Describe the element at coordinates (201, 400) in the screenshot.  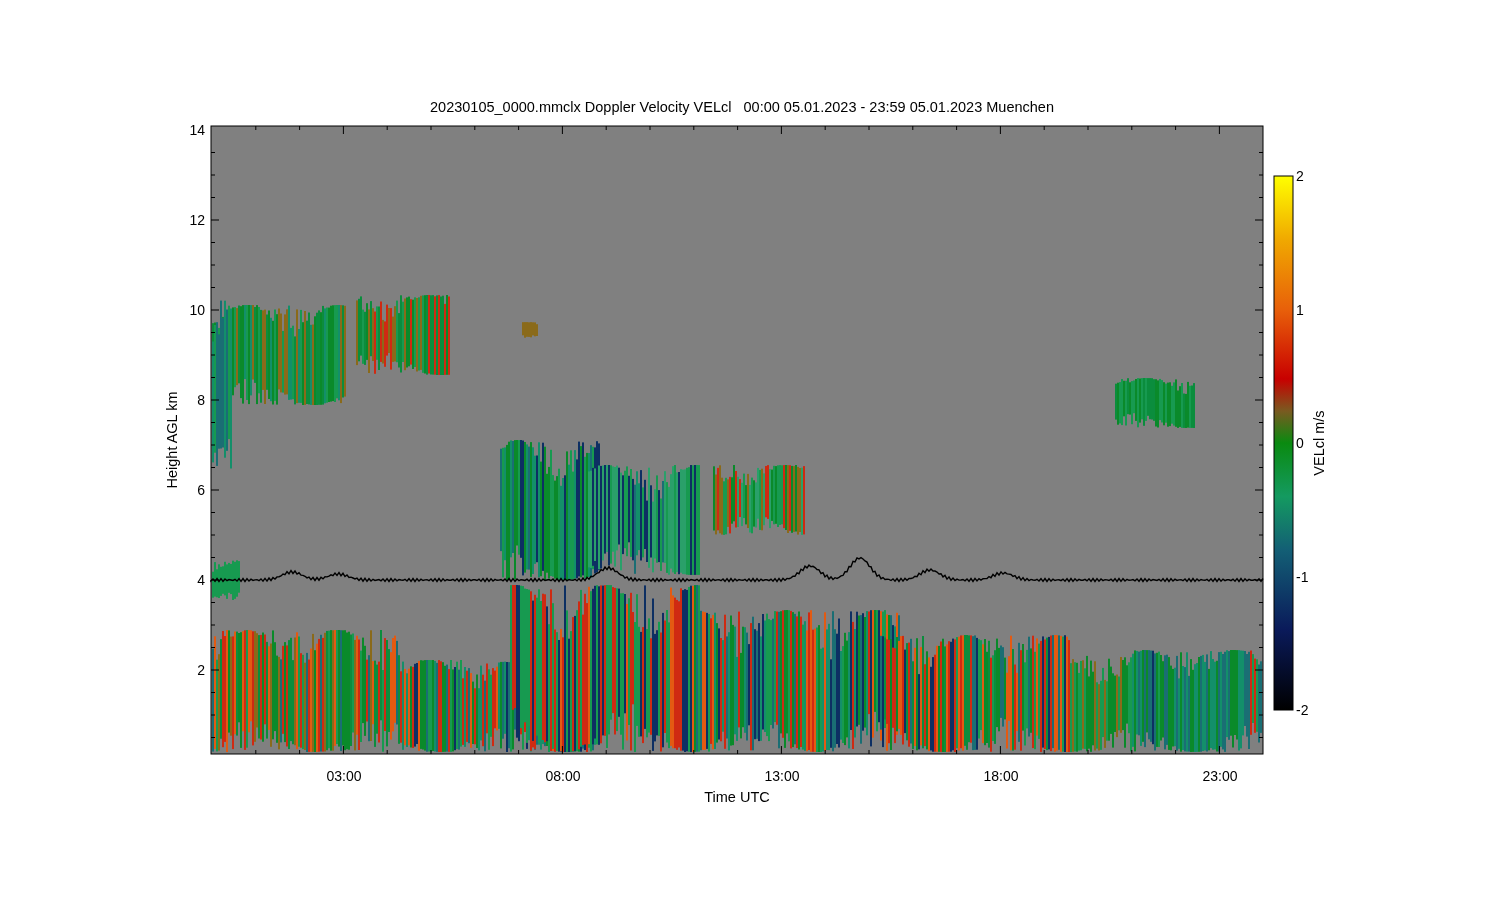
I see `y-tick-label: 8` at that location.